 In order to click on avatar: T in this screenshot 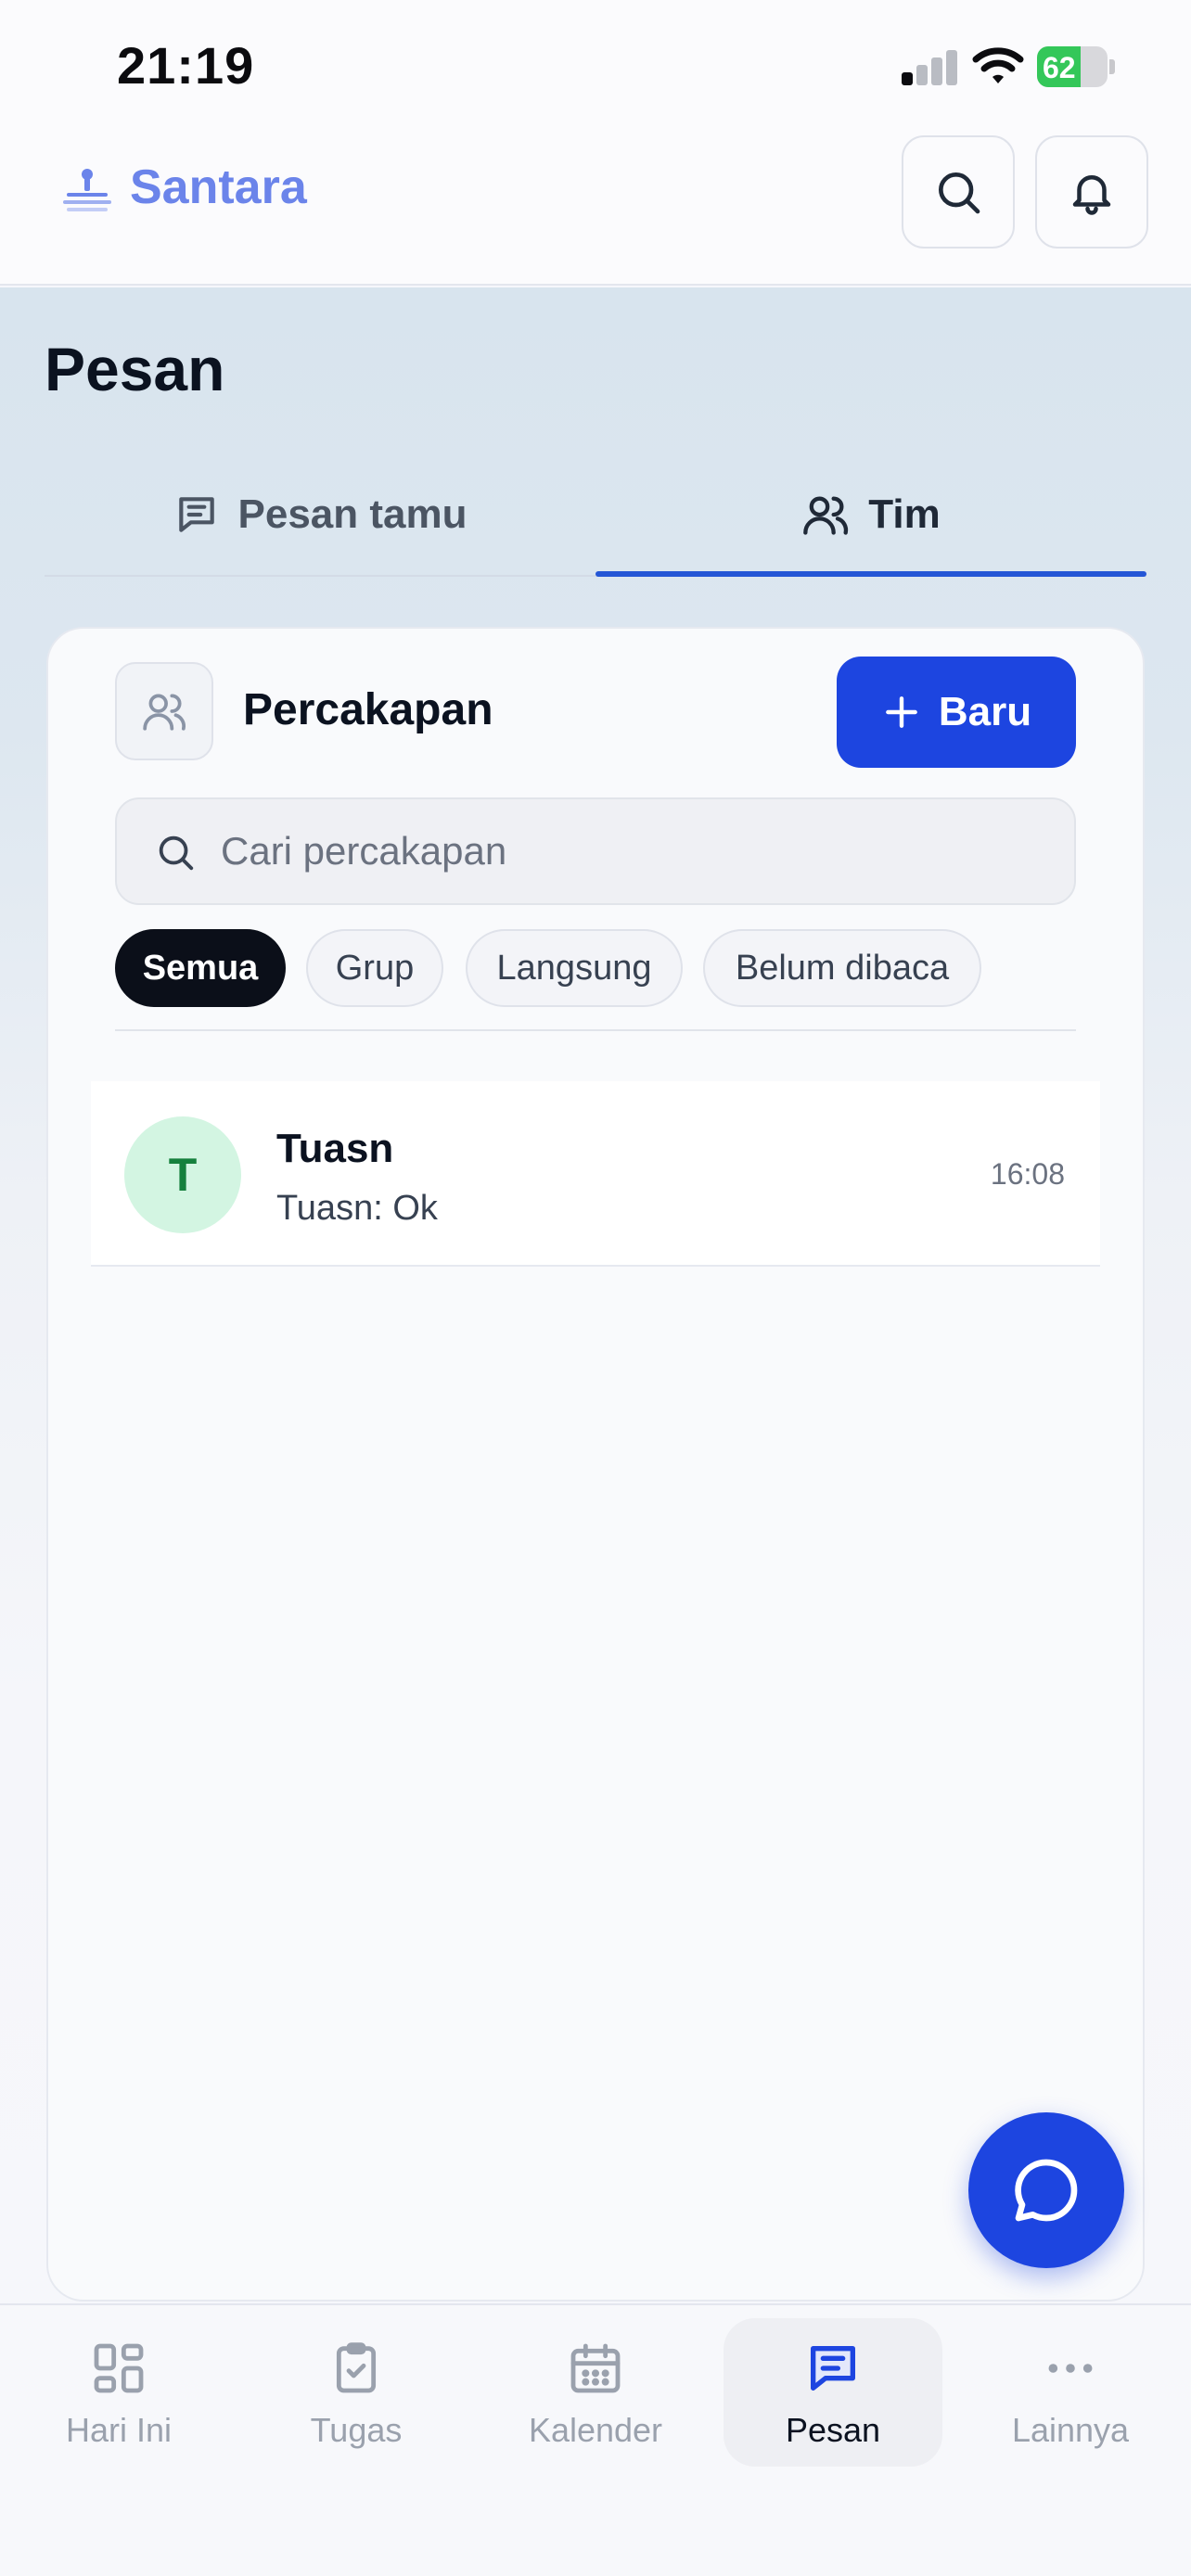, I will do `click(183, 1174)`.